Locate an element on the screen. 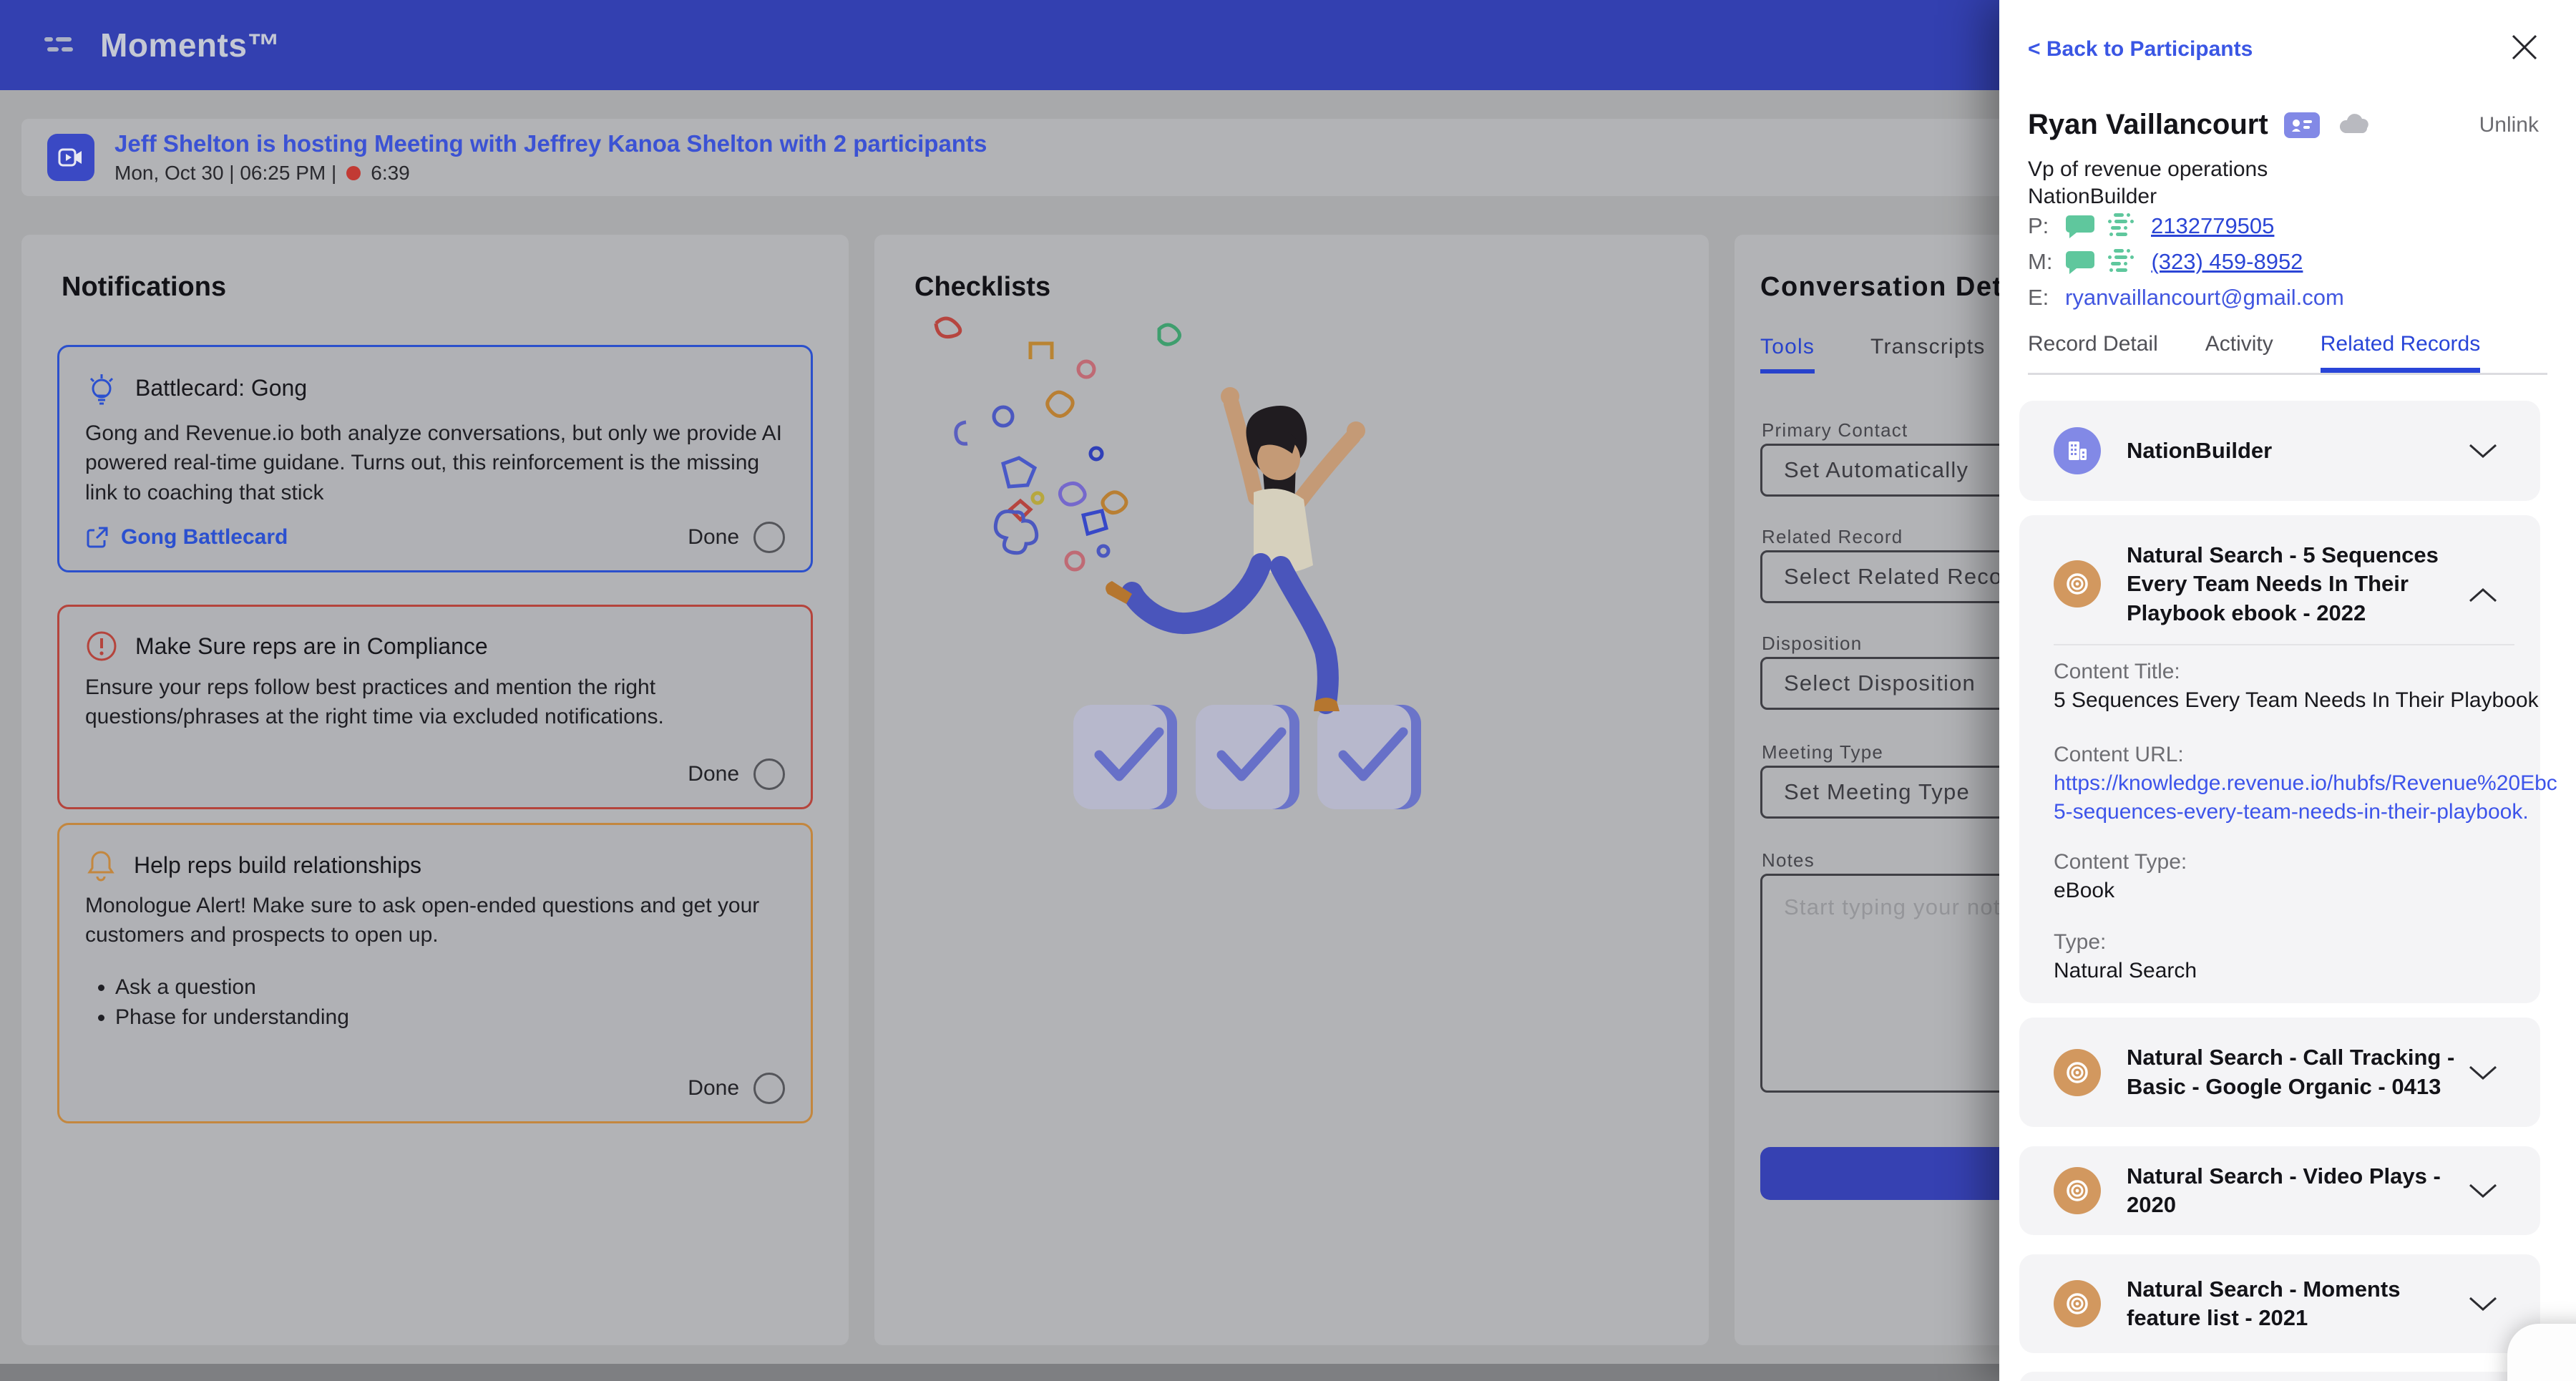  floating-widget-peek is located at coordinates (2541, 1352).